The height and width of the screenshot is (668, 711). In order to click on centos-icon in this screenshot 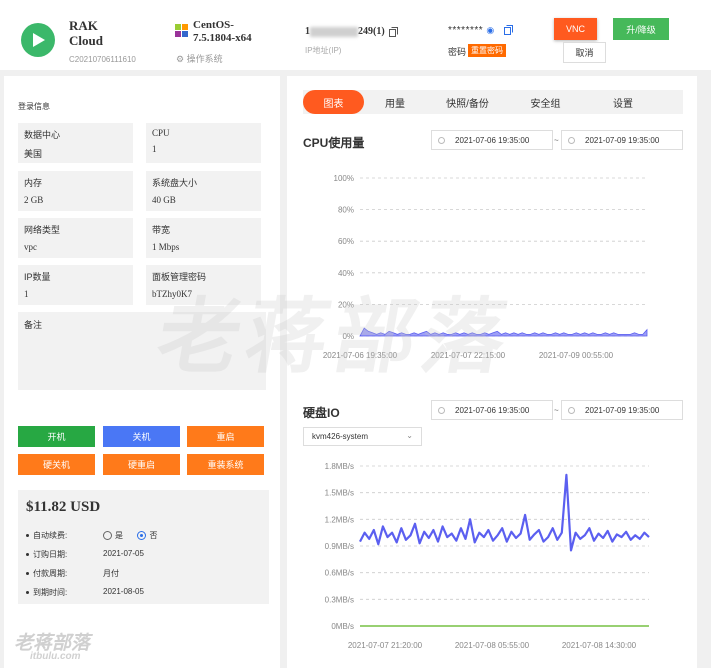, I will do `click(181, 30)`.